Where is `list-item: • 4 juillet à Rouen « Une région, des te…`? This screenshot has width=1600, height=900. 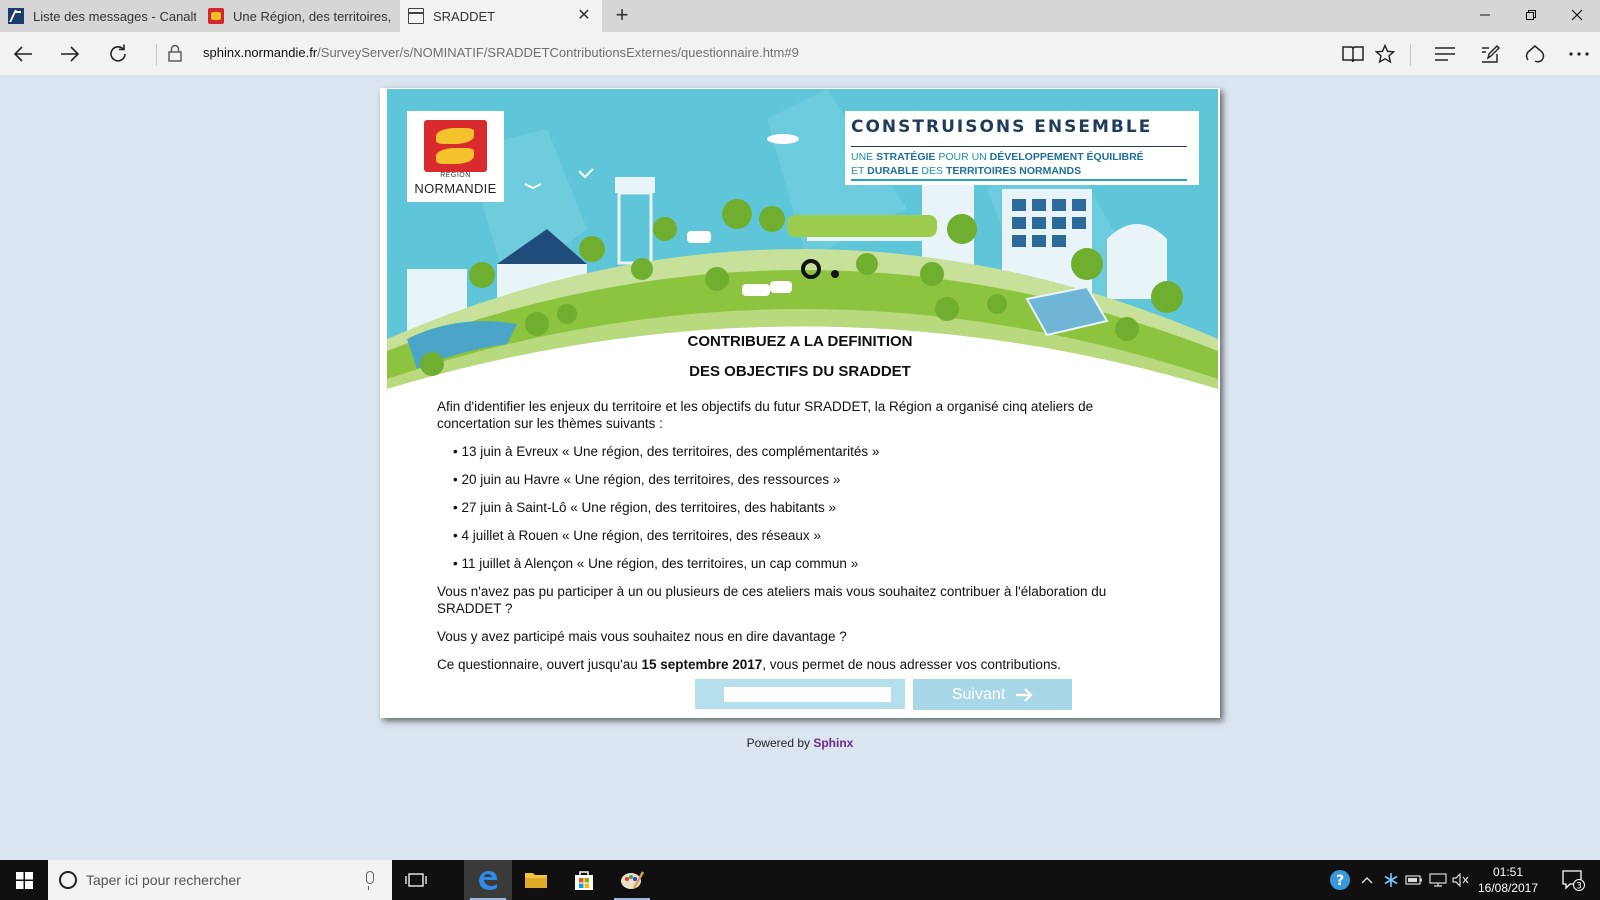
list-item: • 4 juillet à Rouen « Une région, des te… is located at coordinates (637, 535).